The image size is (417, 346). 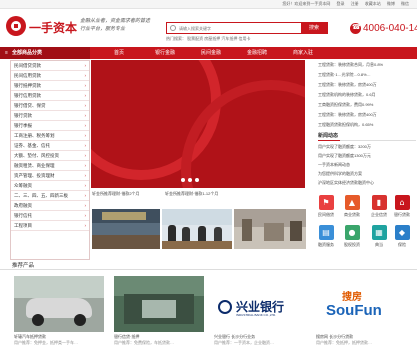 What do you see at coordinates (165, 53) in the screenshot?
I see `nav-bank-finance: 银行金融` at bounding box center [165, 53].